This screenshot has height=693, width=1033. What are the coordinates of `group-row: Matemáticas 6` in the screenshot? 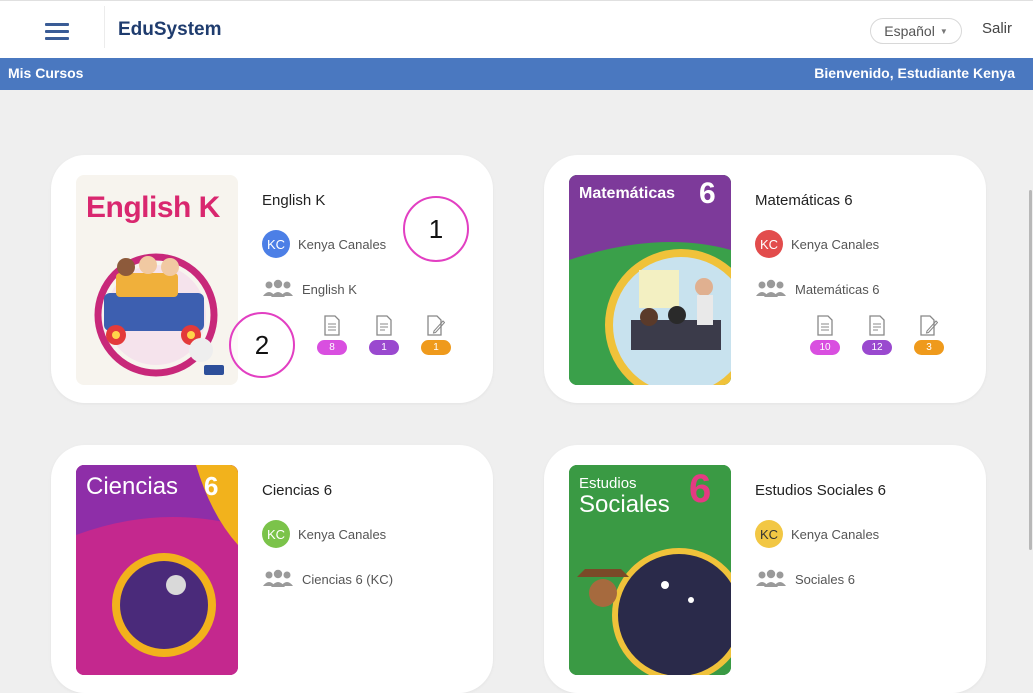 It's located at (817, 289).